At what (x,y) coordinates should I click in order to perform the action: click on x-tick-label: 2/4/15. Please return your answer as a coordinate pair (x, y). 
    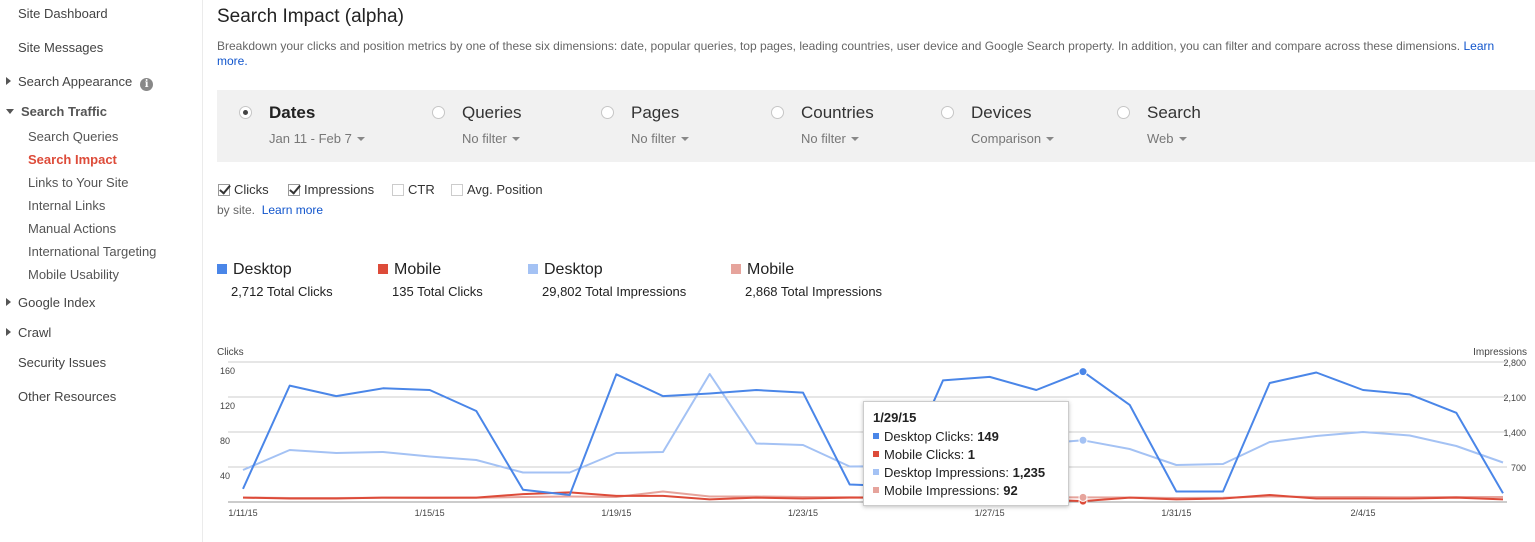
    Looking at the image, I should click on (1362, 513).